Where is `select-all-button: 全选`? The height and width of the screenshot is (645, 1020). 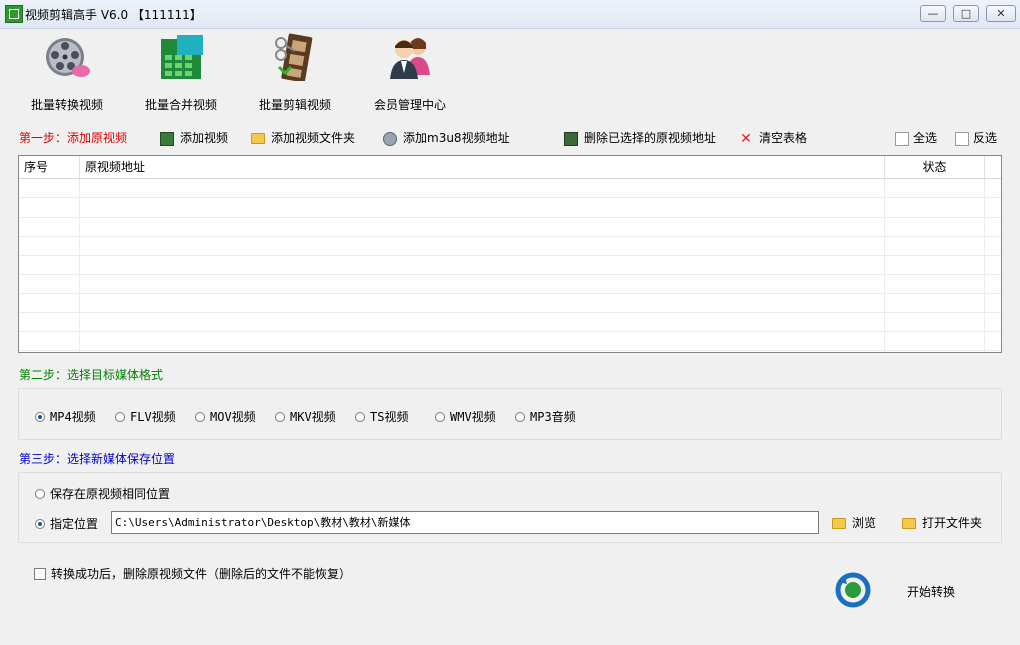
select-all-button: 全选 is located at coordinates (916, 138).